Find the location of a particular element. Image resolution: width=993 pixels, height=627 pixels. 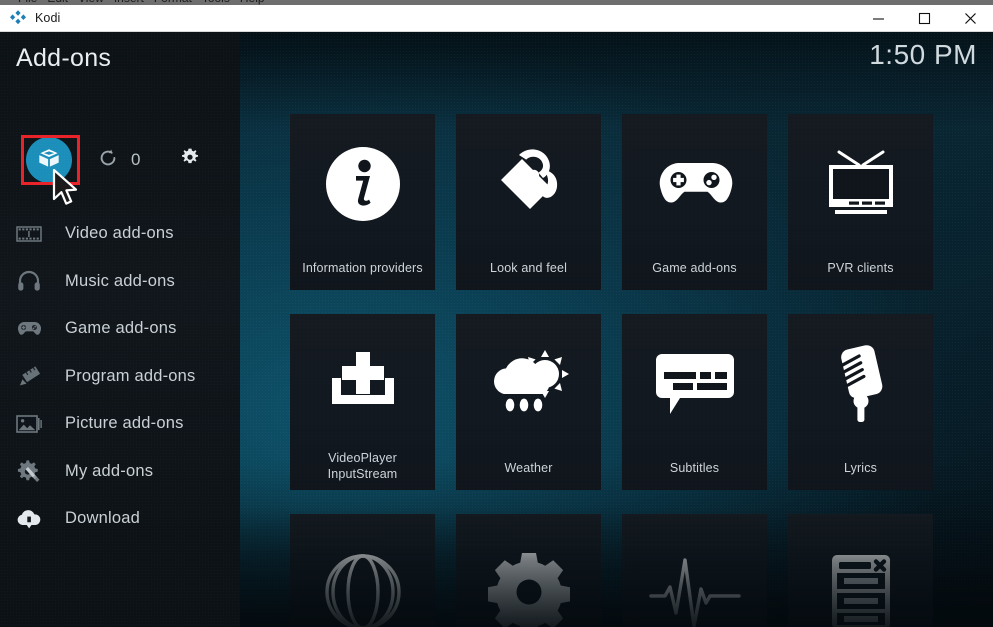

gear-brush-icon is located at coordinates (29, 471).